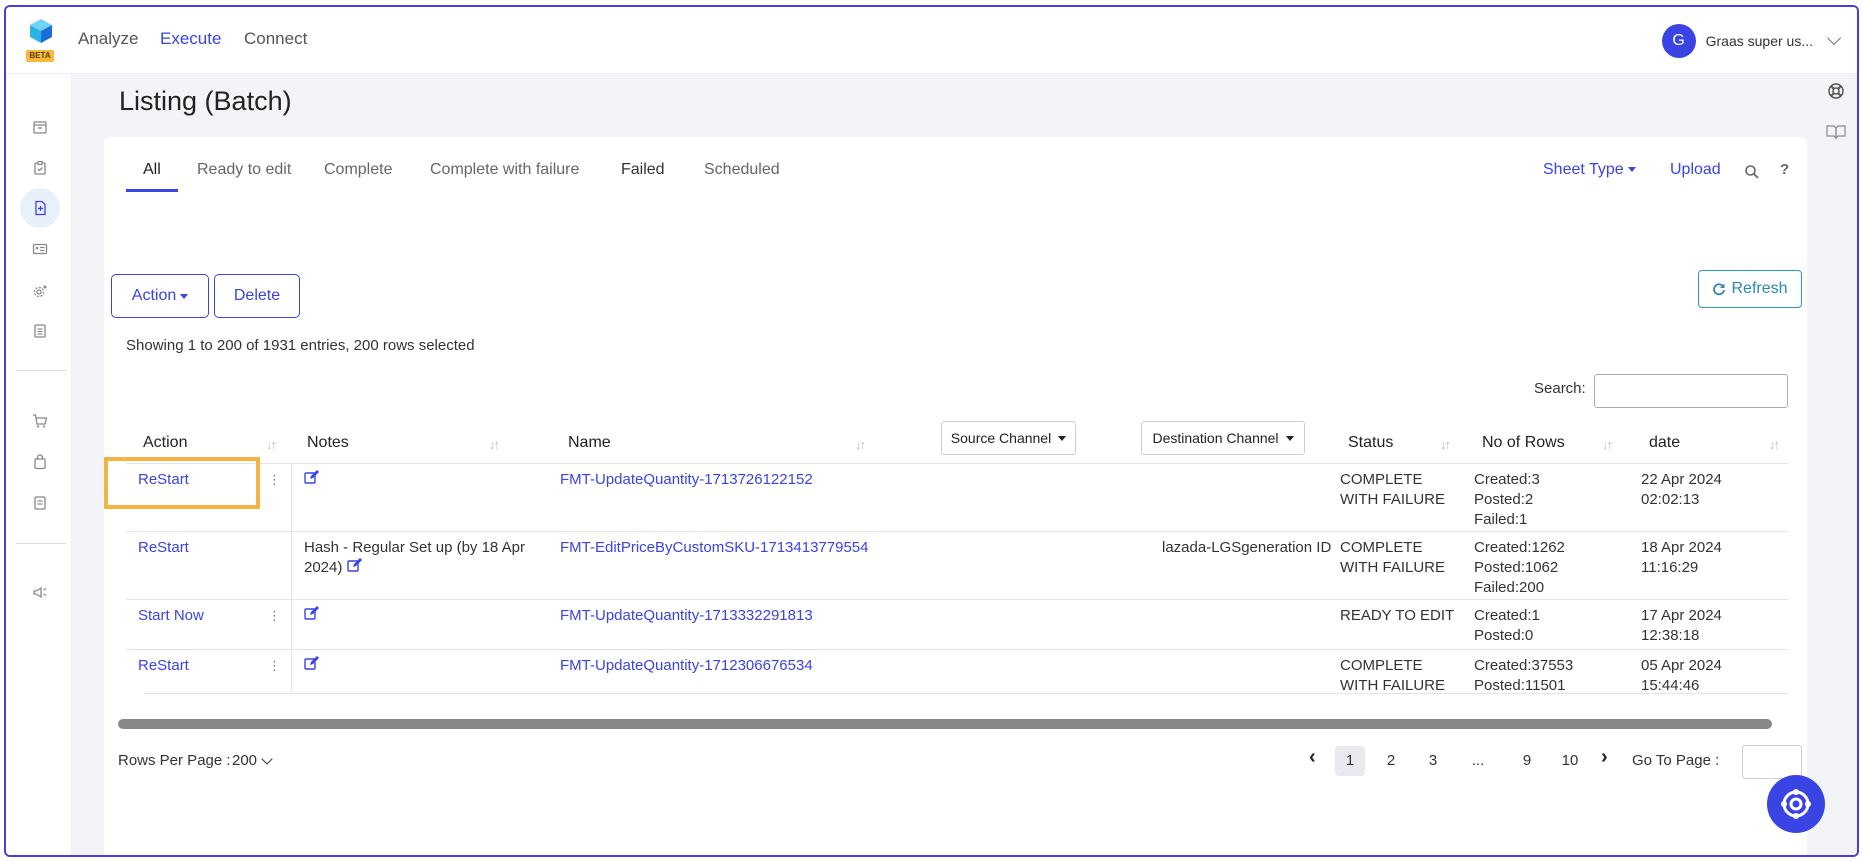 This screenshot has width=1863, height=861. What do you see at coordinates (40, 503) in the screenshot?
I see `document-icon` at bounding box center [40, 503].